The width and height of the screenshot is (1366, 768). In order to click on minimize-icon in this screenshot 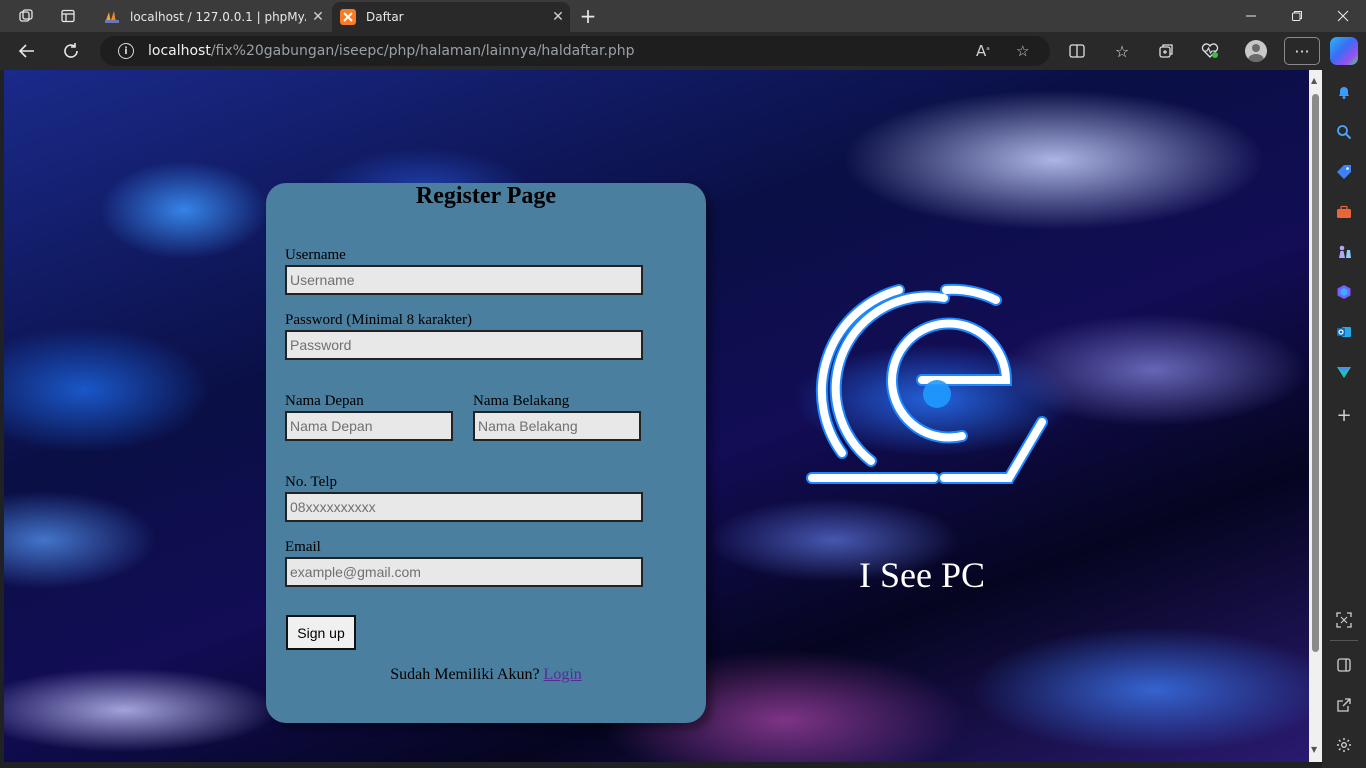, I will do `click(1251, 16)`.